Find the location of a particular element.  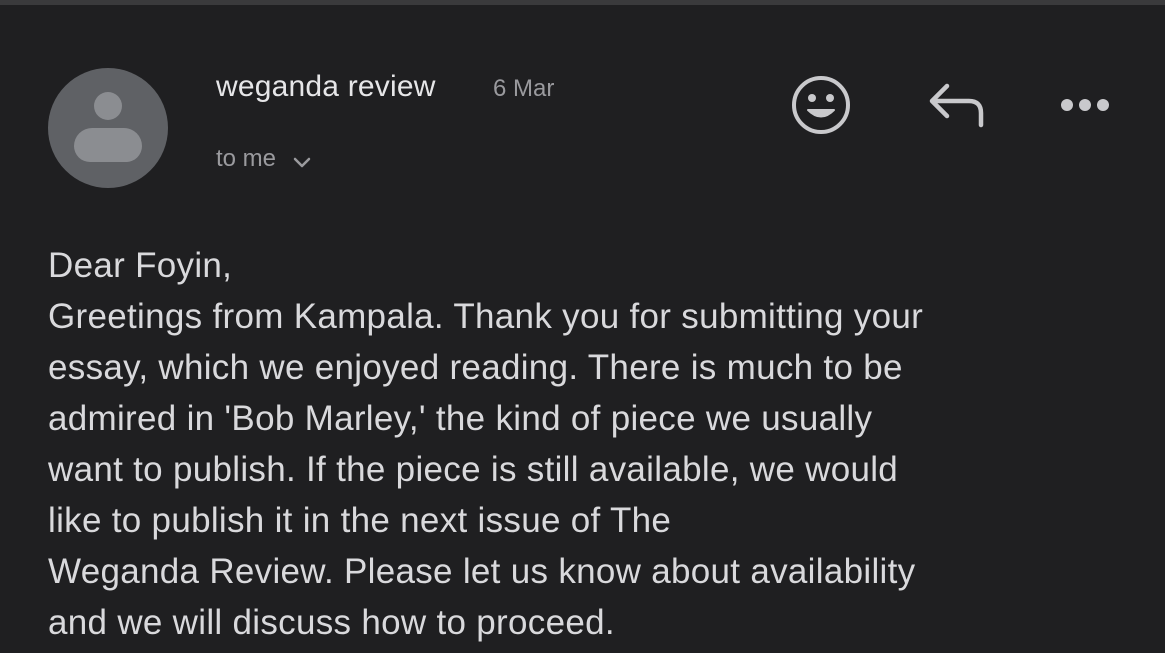

recipient-toggle: to me is located at coordinates (265, 159).